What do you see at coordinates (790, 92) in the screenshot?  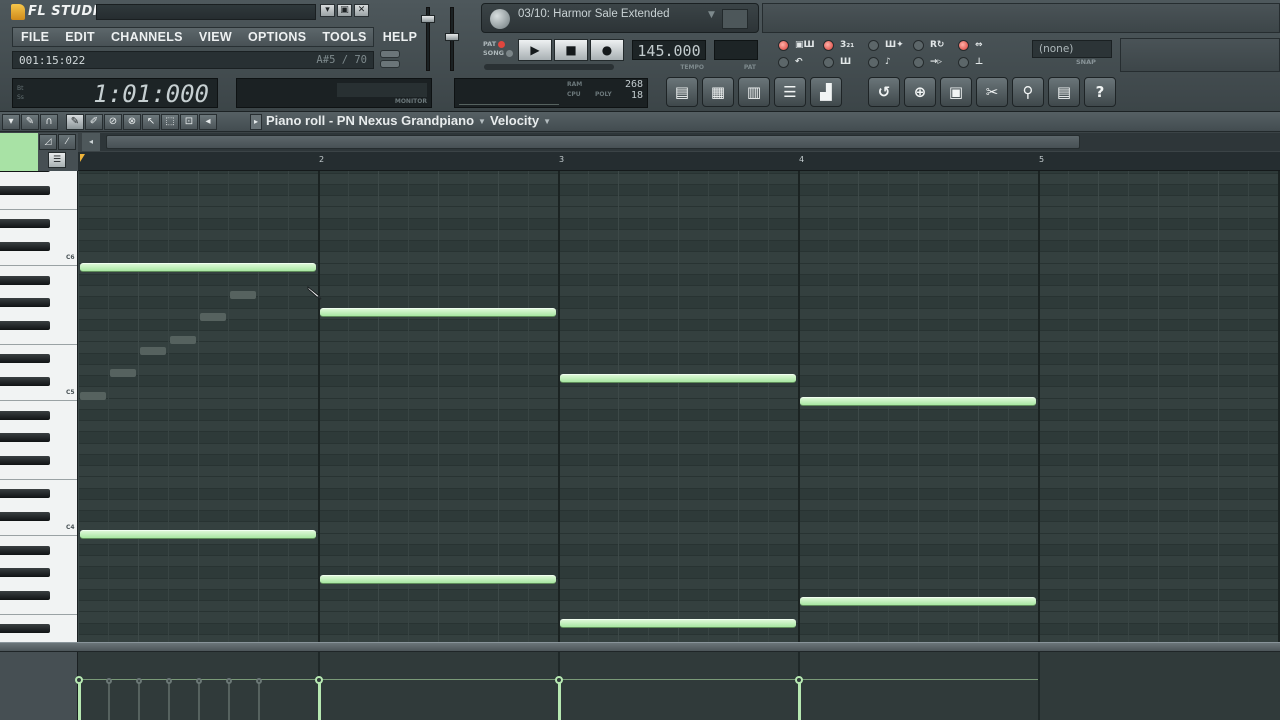 I see `browser-button: ☰` at bounding box center [790, 92].